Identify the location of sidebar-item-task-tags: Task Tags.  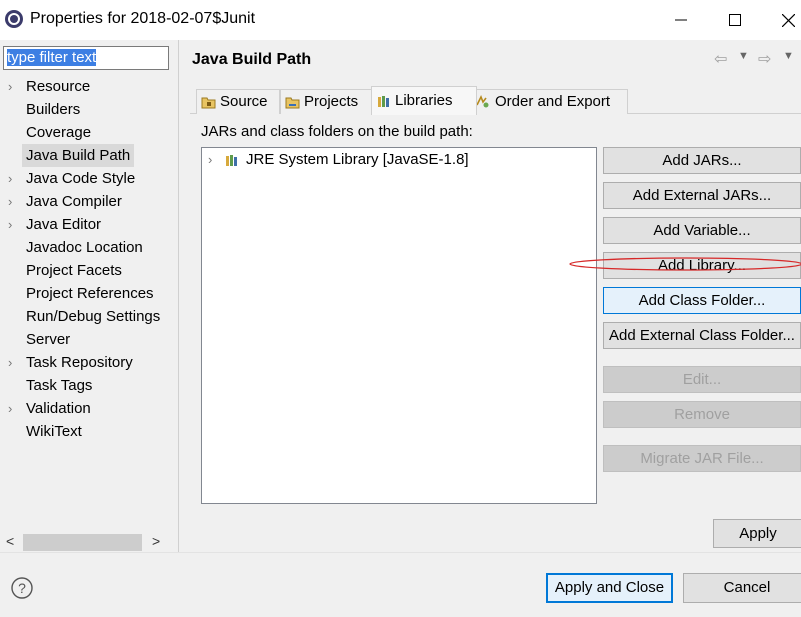
(89, 385).